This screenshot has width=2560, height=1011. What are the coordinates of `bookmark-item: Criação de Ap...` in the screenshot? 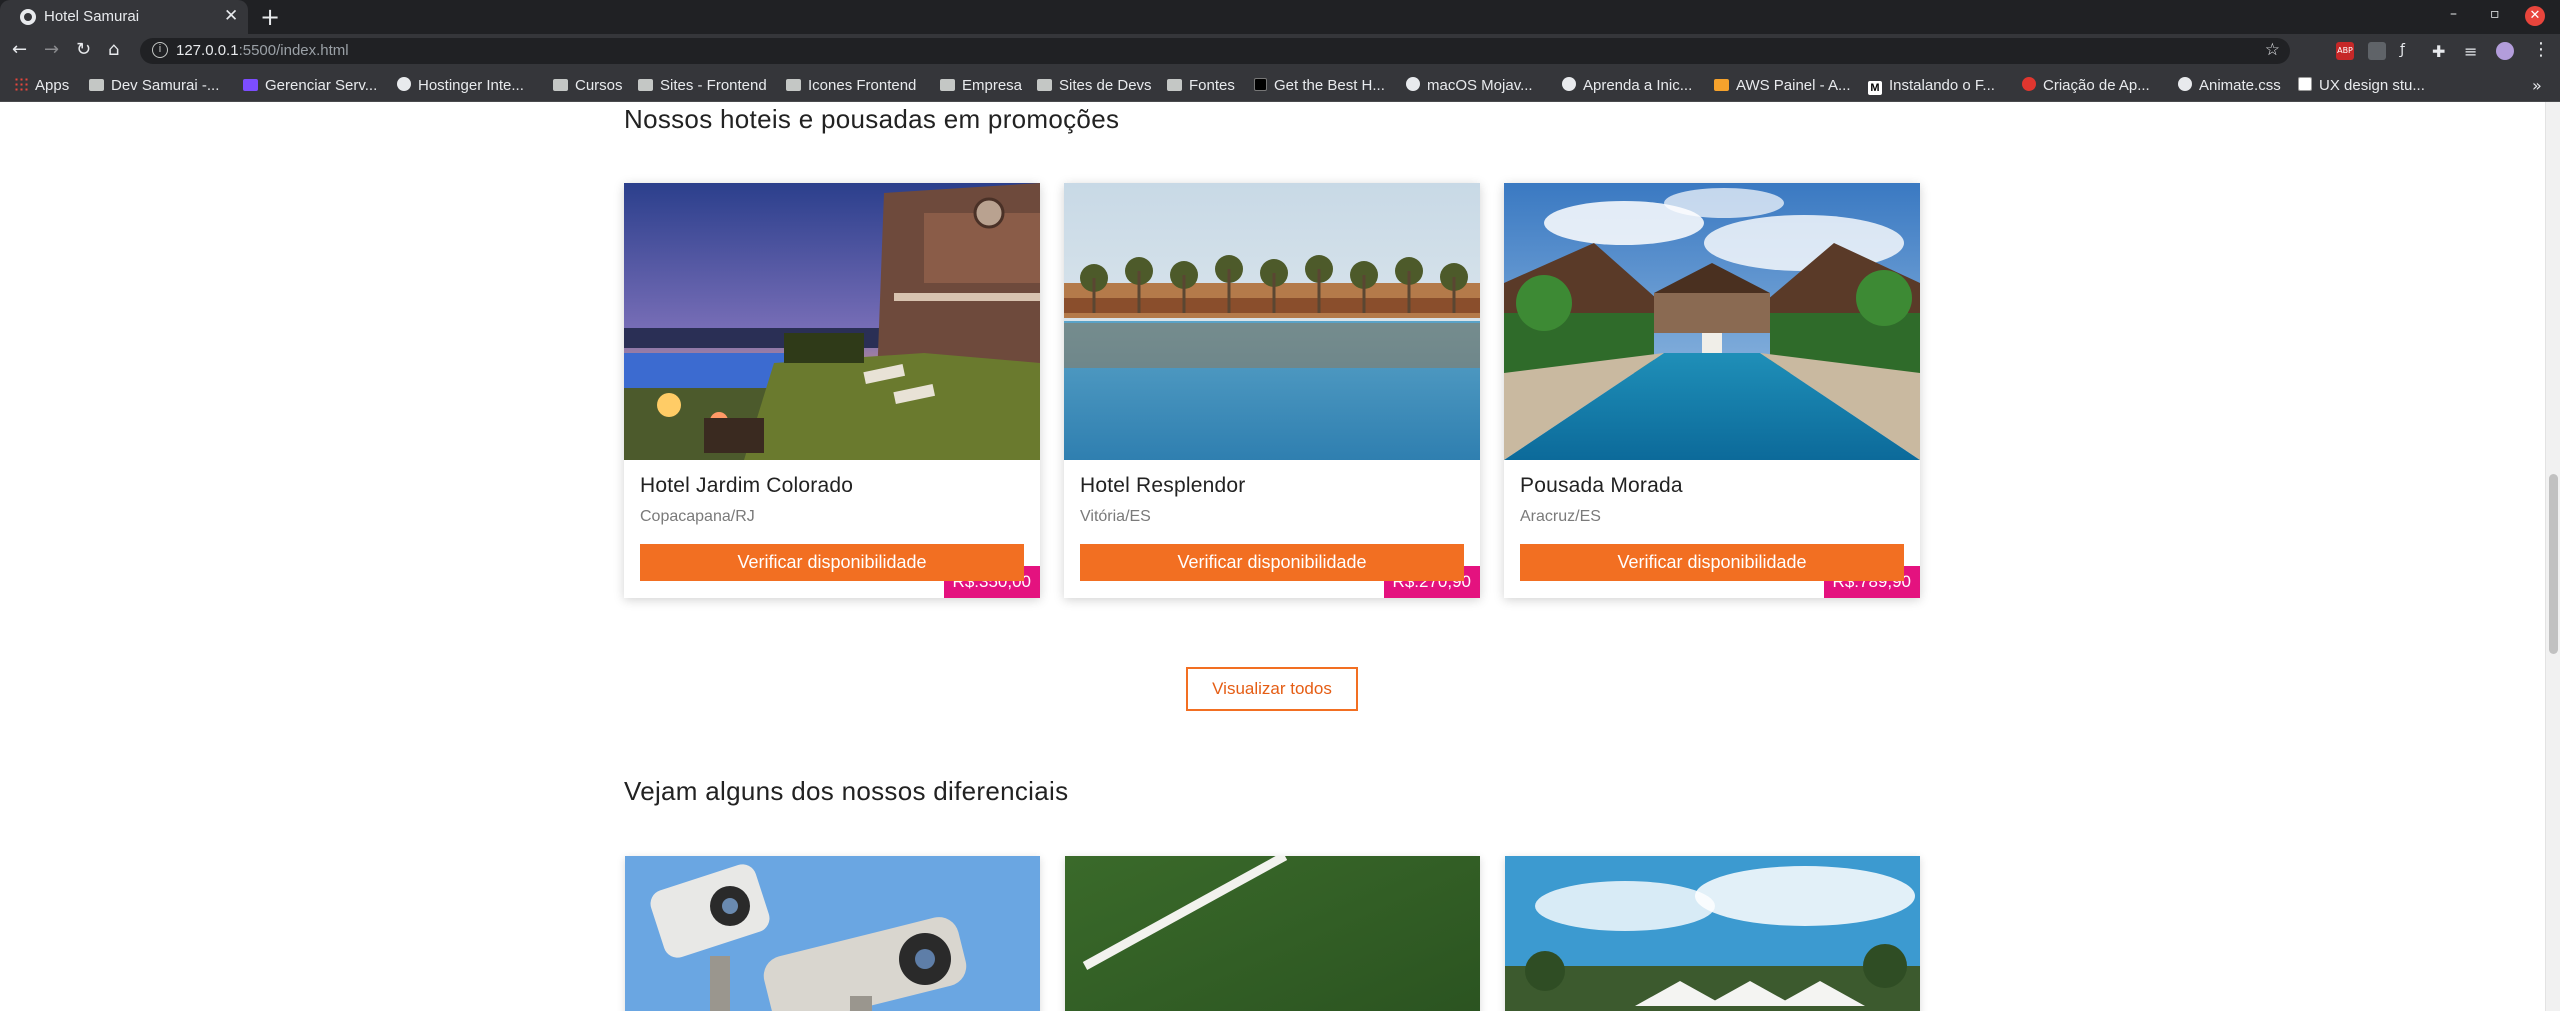 It's located at (2086, 85).